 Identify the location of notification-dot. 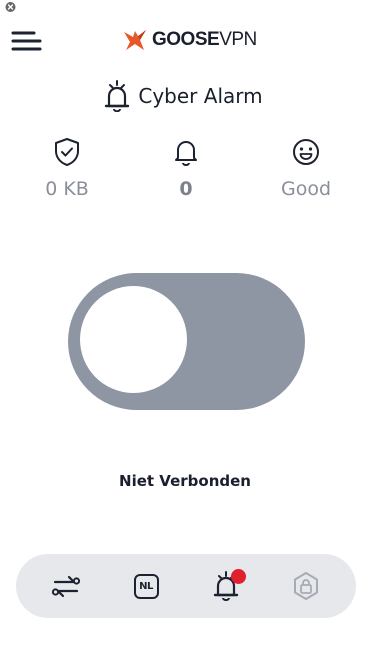
(238, 576).